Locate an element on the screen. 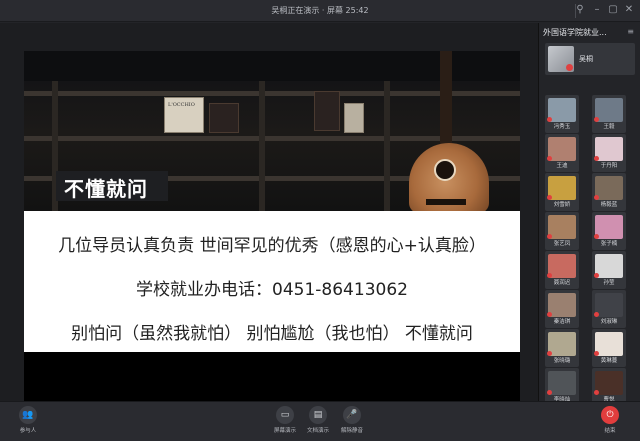  slide-line-2: 学校就业办电话：0451-86413062 is located at coordinates (272, 290).